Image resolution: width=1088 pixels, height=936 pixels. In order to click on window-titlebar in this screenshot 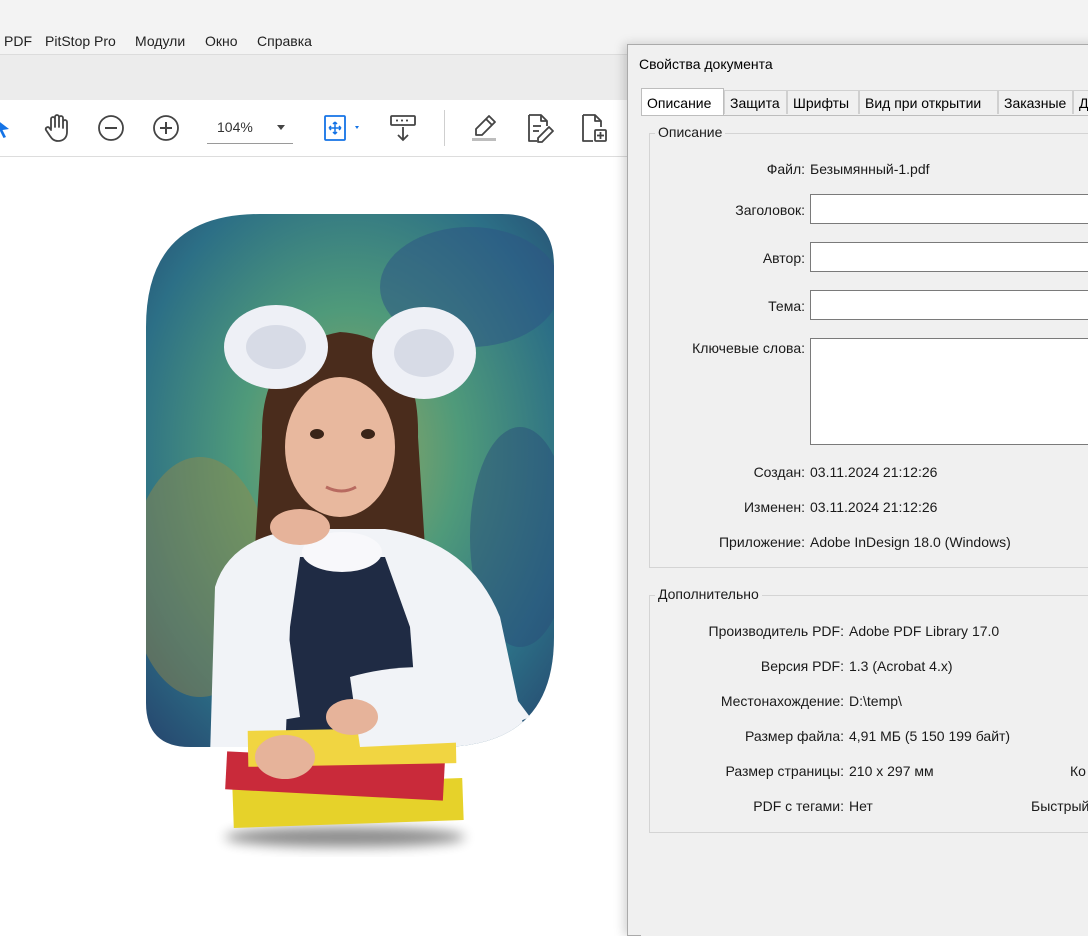, I will do `click(544, 15)`.